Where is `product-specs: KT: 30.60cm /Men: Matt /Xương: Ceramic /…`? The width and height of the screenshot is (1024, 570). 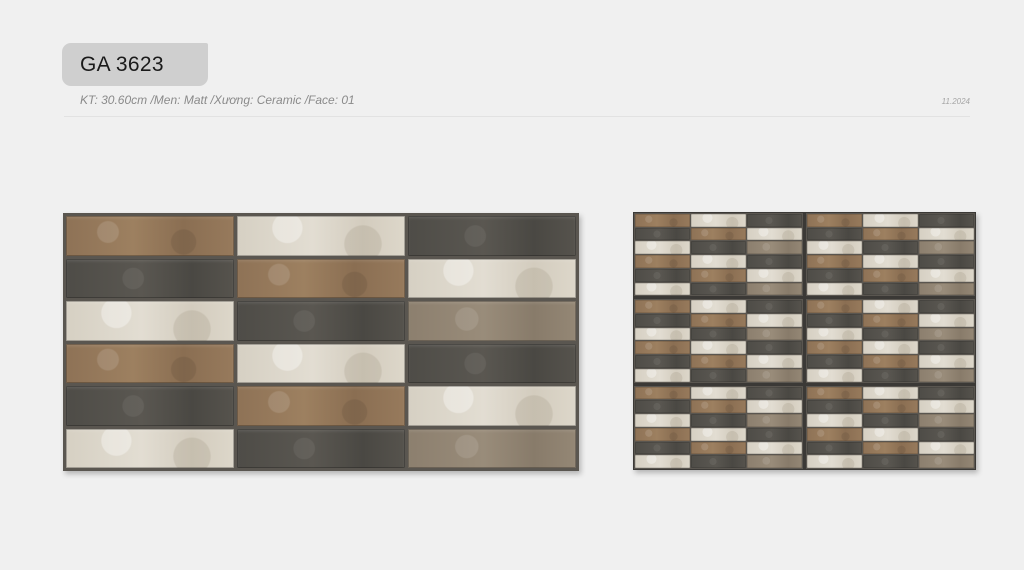
product-specs: KT: 30.60cm /Men: Matt /Xương: Ceramic /… is located at coordinates (217, 100).